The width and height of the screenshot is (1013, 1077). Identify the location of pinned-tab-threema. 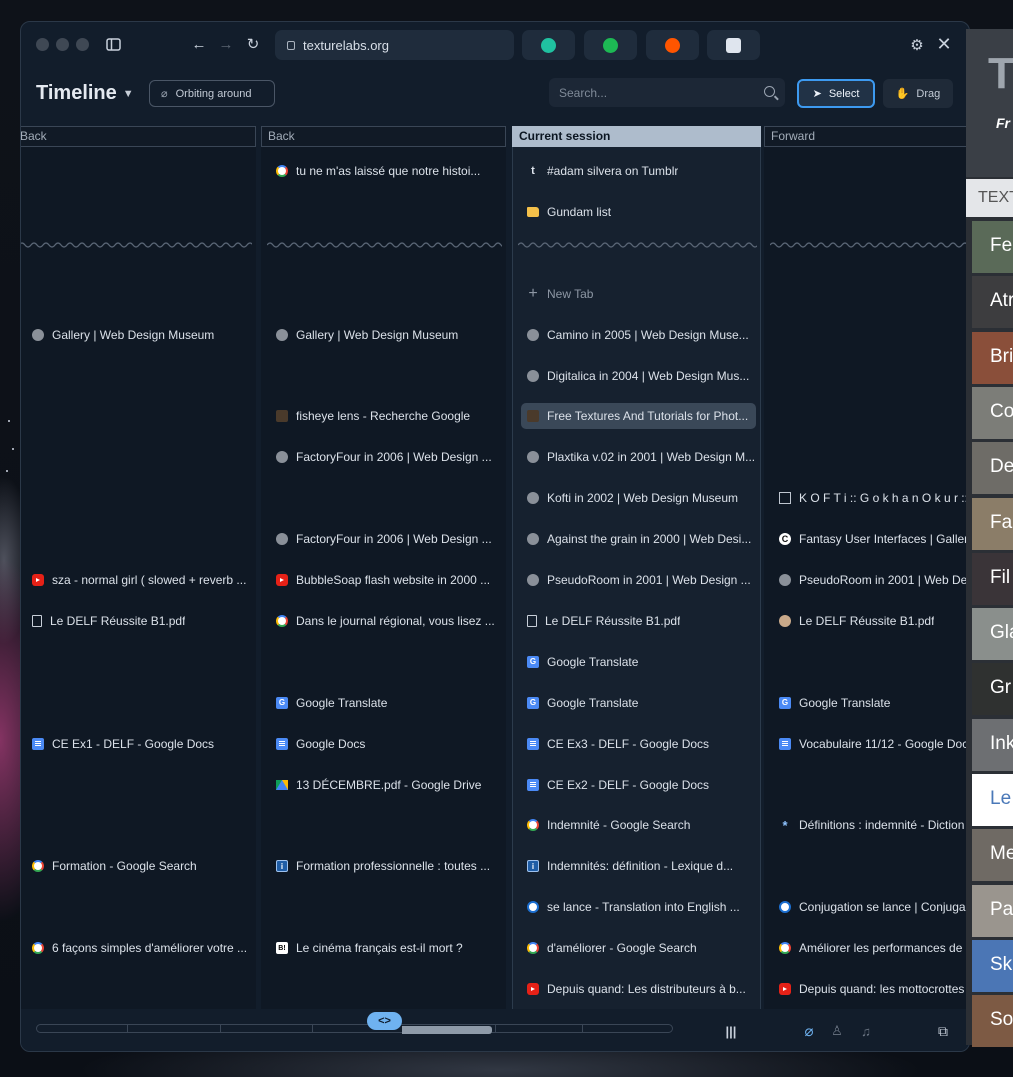
(548, 45).